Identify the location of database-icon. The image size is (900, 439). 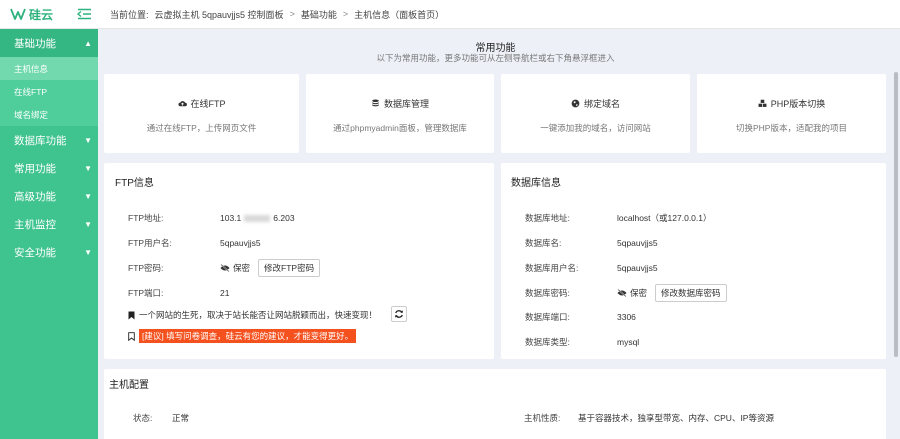
(375, 103).